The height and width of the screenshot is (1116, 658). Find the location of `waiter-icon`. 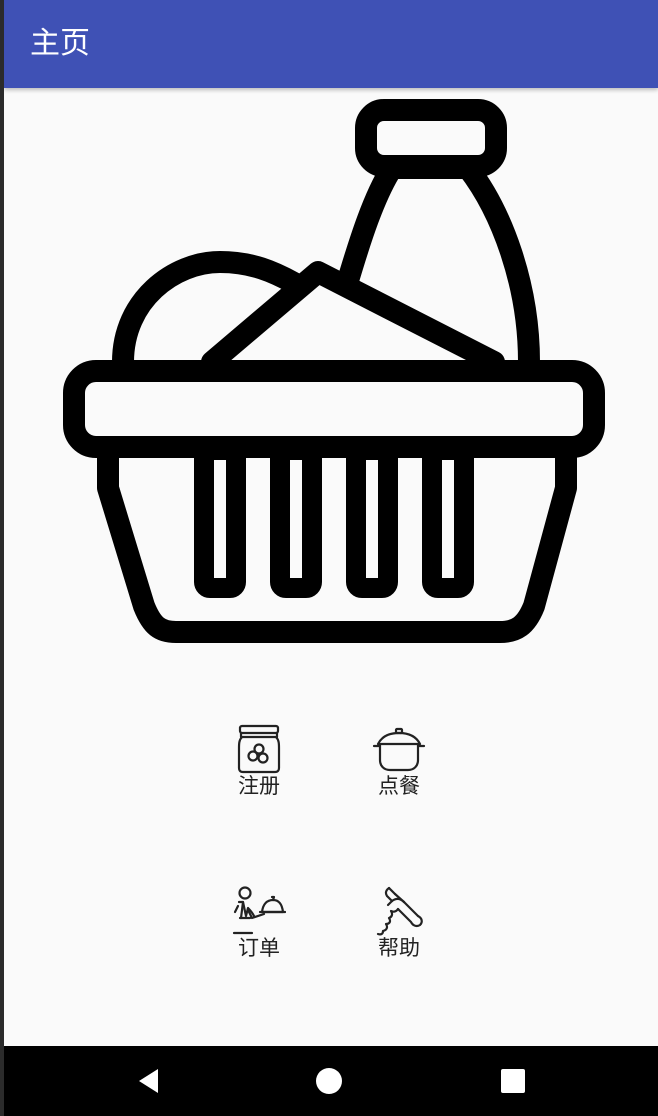

waiter-icon is located at coordinates (259, 910).